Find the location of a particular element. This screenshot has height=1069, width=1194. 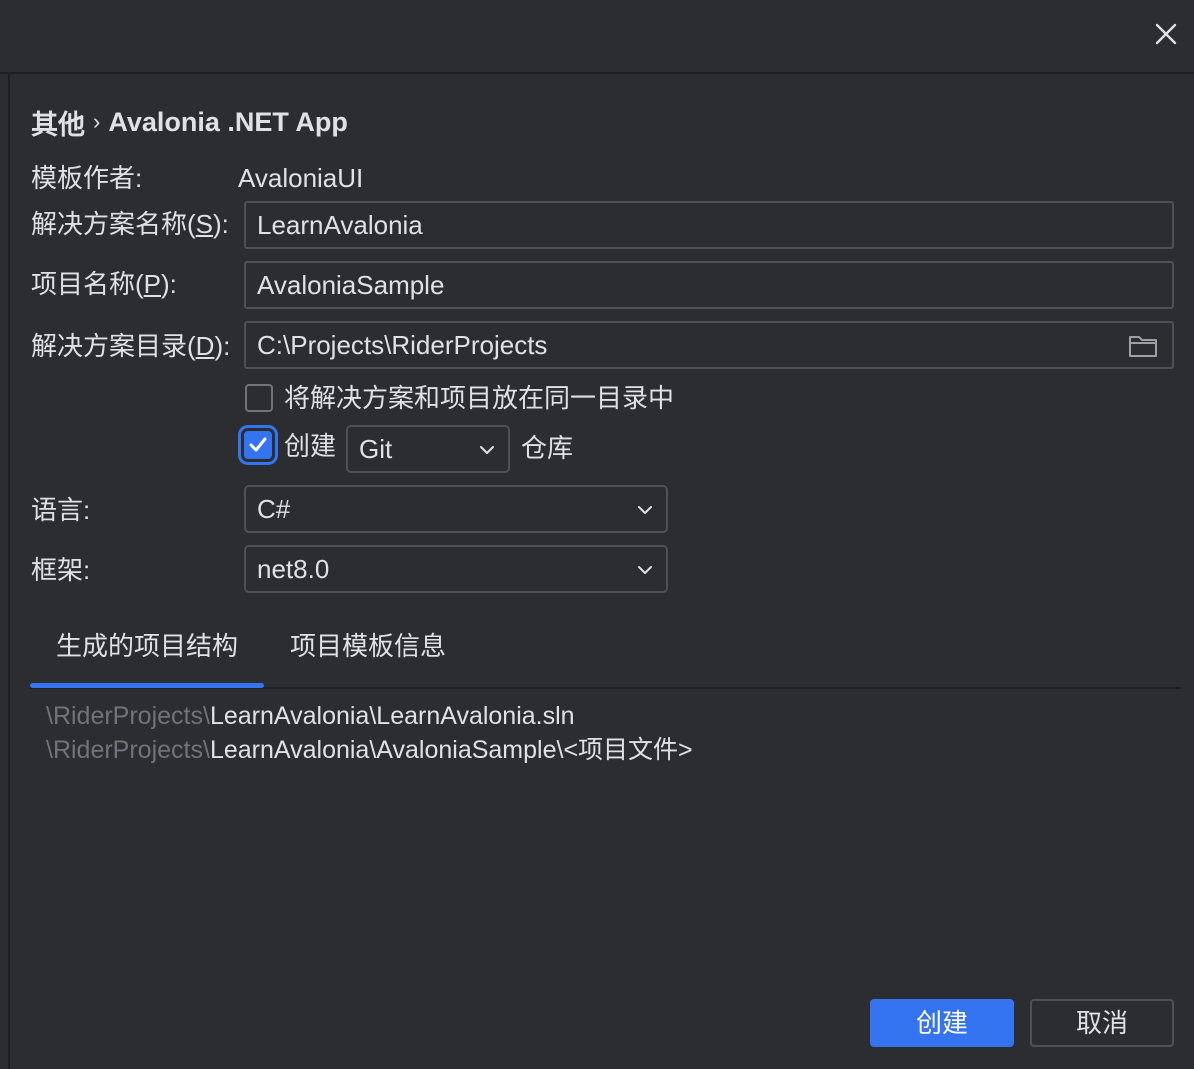

breadcrumb-template: Avalonia .NET App is located at coordinates (228, 121).